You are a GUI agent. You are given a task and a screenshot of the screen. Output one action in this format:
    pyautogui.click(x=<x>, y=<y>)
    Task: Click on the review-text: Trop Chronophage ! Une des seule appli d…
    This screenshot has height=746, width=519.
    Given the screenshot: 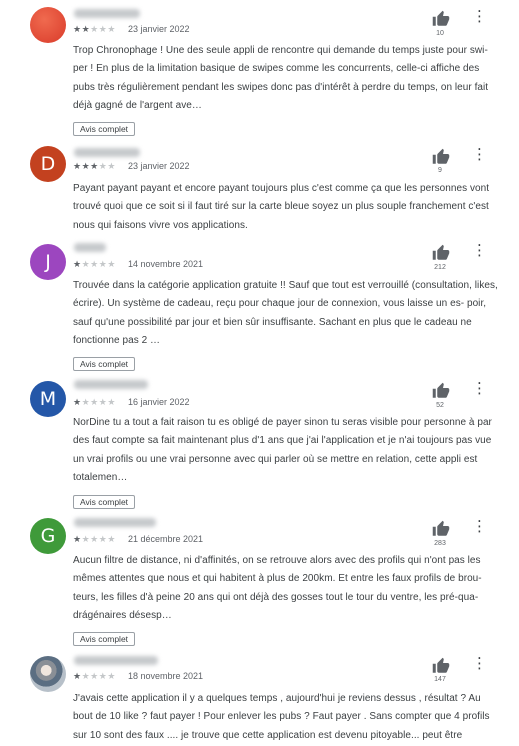 What is the action you would take?
    pyautogui.click(x=281, y=78)
    